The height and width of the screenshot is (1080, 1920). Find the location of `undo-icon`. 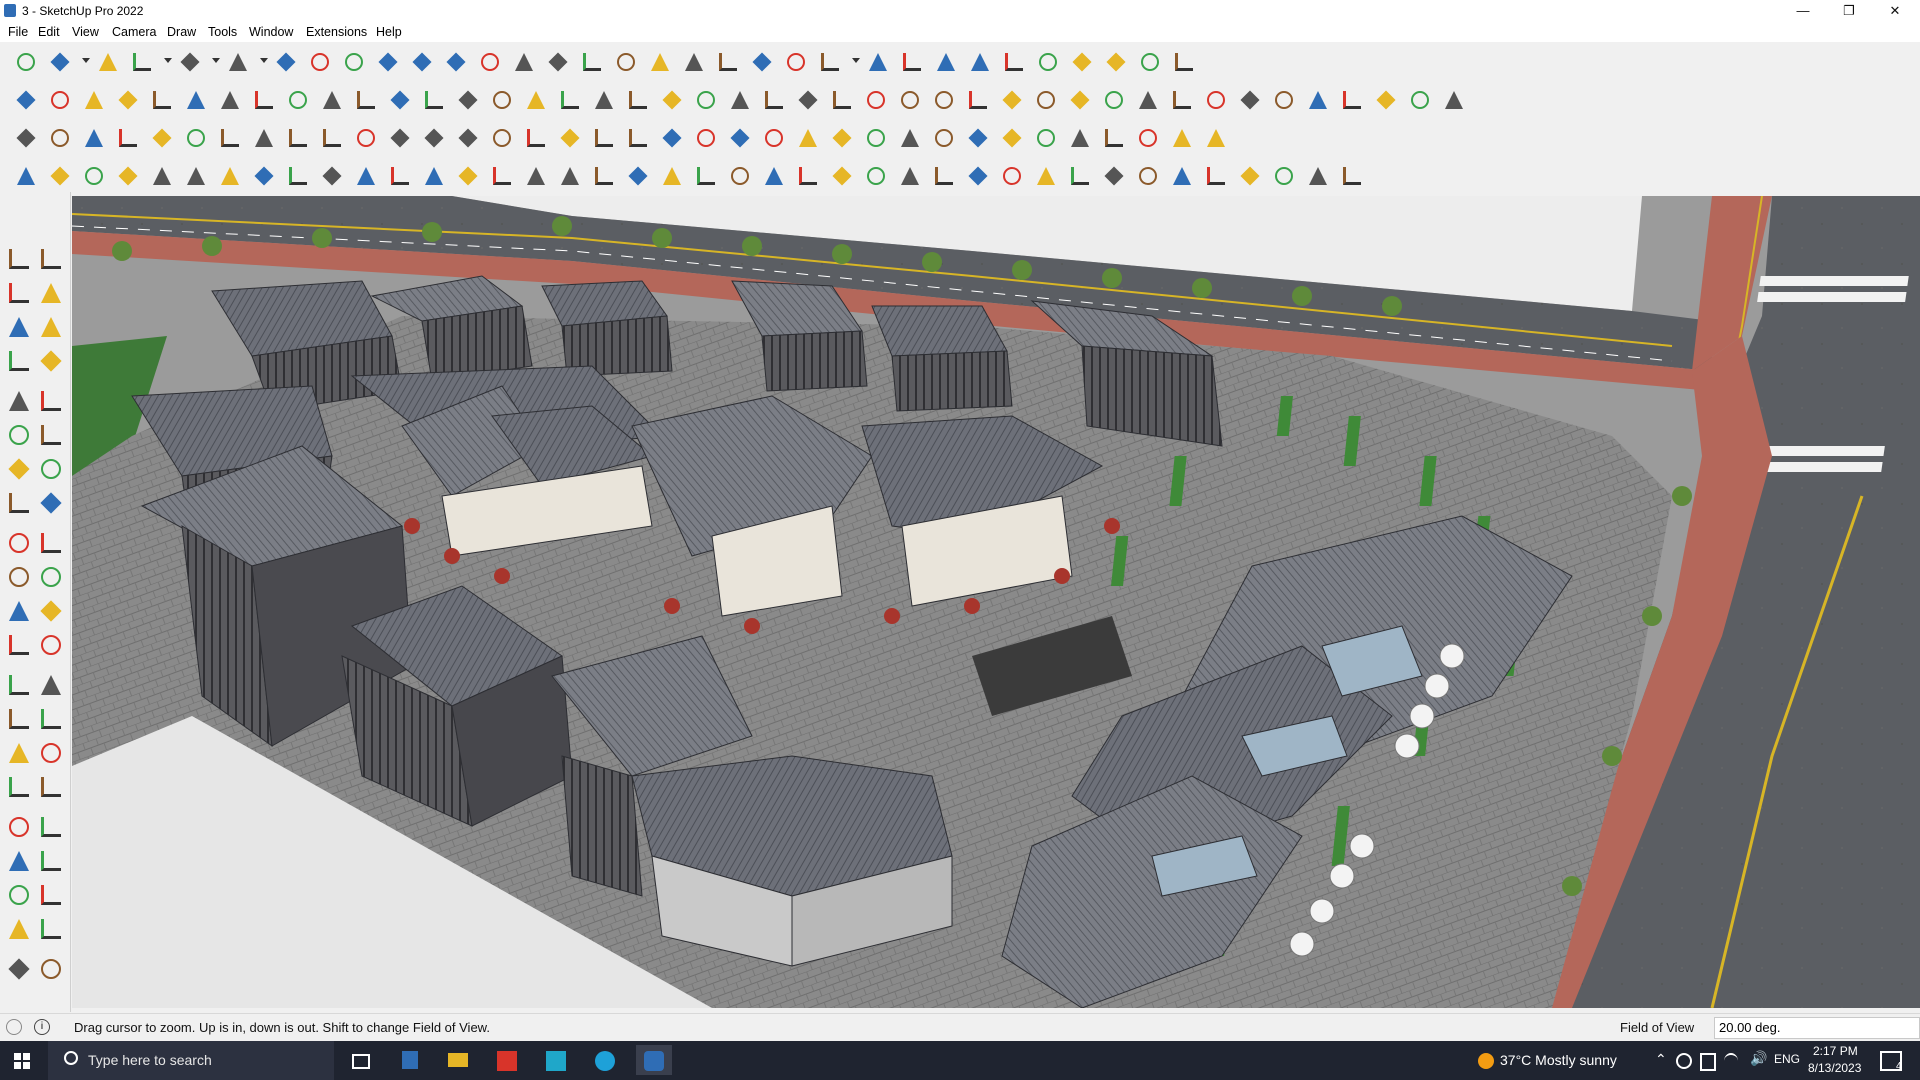

undo-icon is located at coordinates (1116, 62).